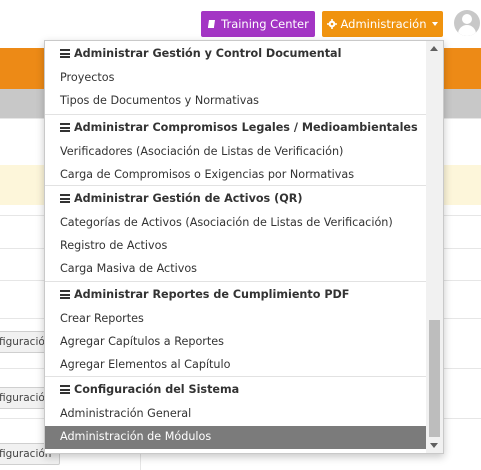 The height and width of the screenshot is (470, 481). I want to click on administracion-label: Administración, so click(383, 24).